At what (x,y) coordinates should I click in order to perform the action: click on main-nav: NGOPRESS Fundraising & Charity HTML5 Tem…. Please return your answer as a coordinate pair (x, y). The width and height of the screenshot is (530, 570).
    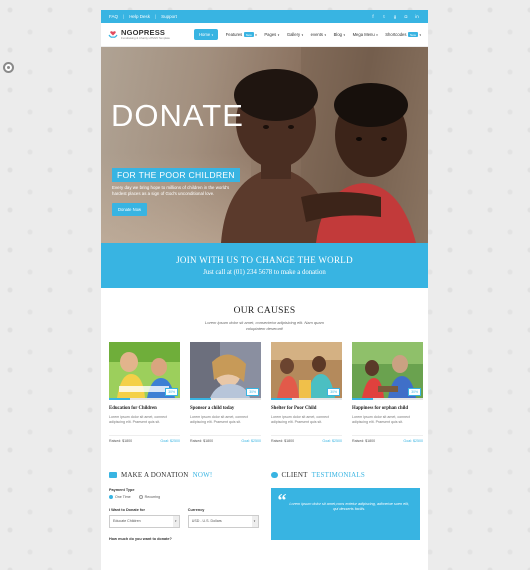
    Looking at the image, I should click on (264, 35).